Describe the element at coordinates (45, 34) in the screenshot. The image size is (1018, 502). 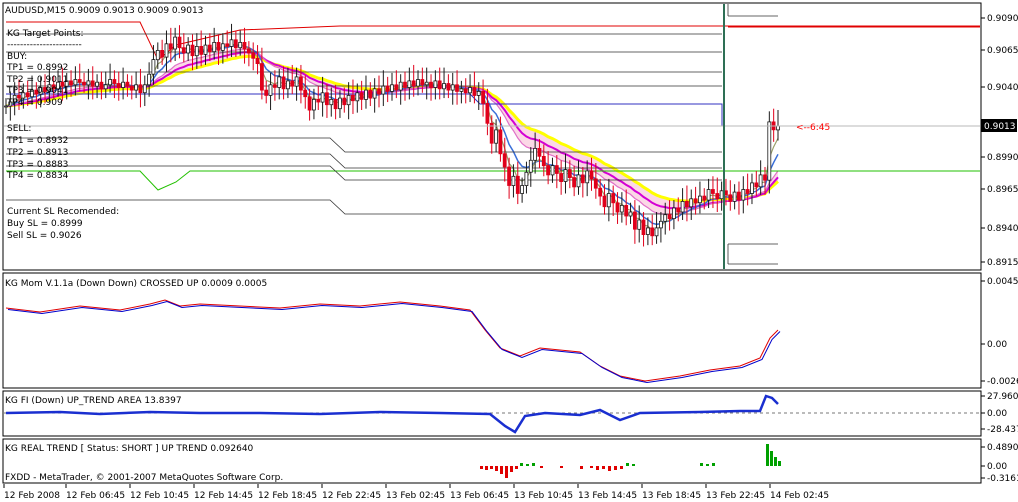
I see `target-note-text: KG Target Points:` at that location.